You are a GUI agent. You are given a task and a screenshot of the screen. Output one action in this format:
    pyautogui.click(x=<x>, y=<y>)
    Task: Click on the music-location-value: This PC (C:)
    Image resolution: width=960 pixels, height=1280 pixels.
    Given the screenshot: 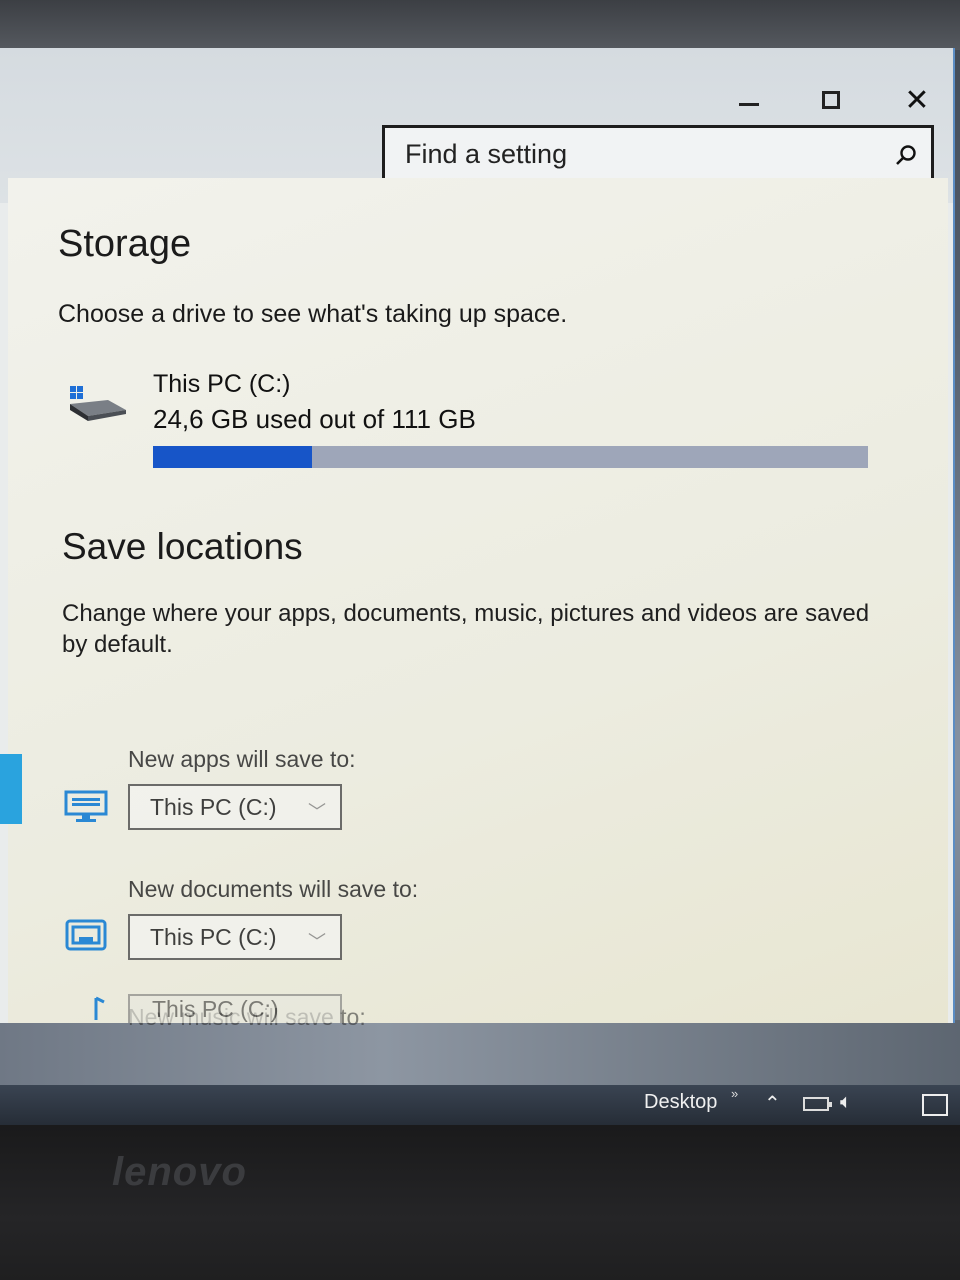 What is the action you would take?
    pyautogui.click(x=215, y=1009)
    